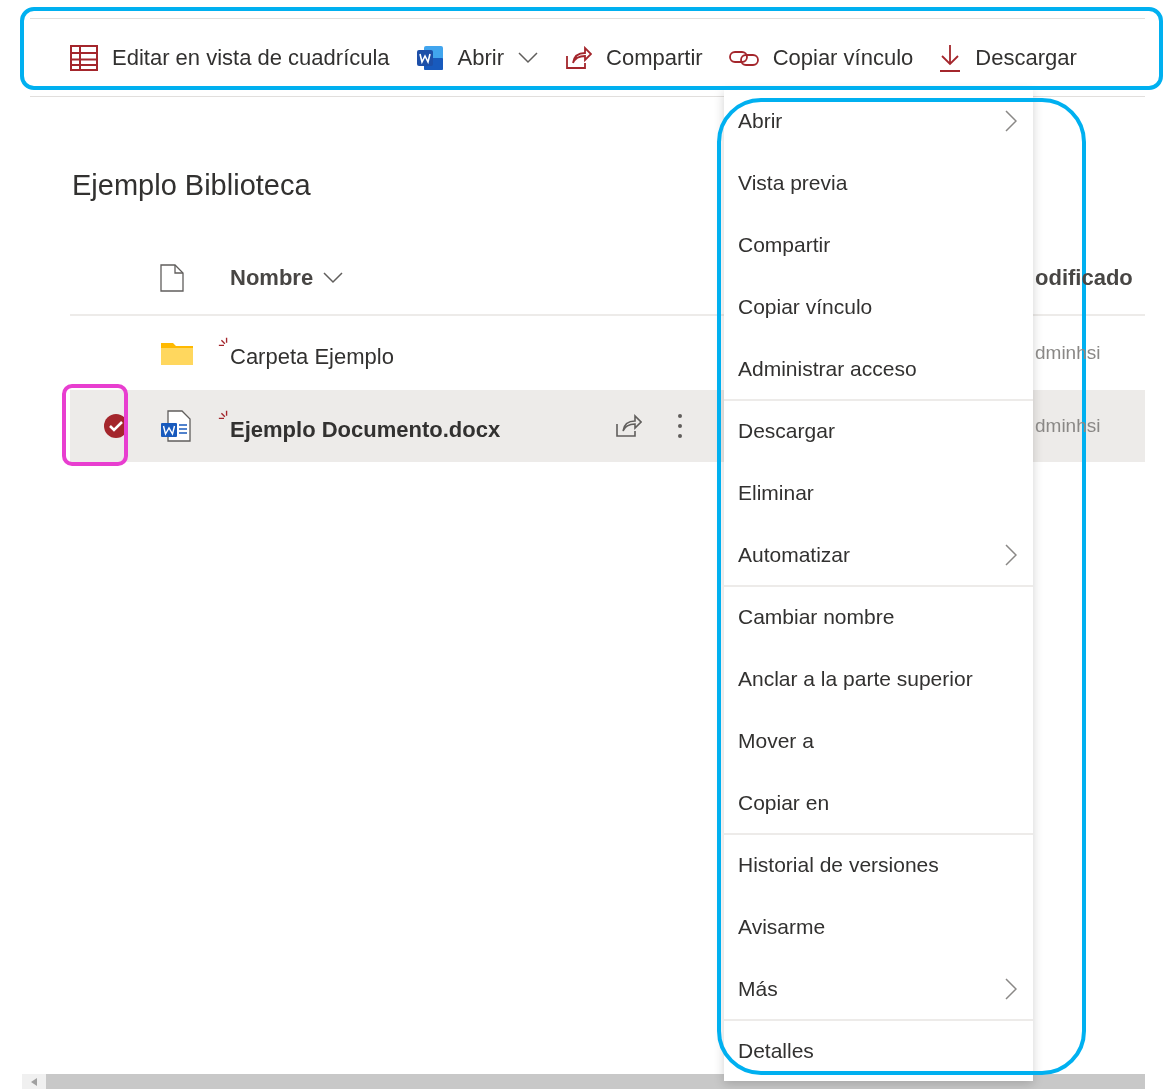 The image size is (1169, 1089). I want to click on file-name: Carpeta Ejemplo, so click(306, 353).